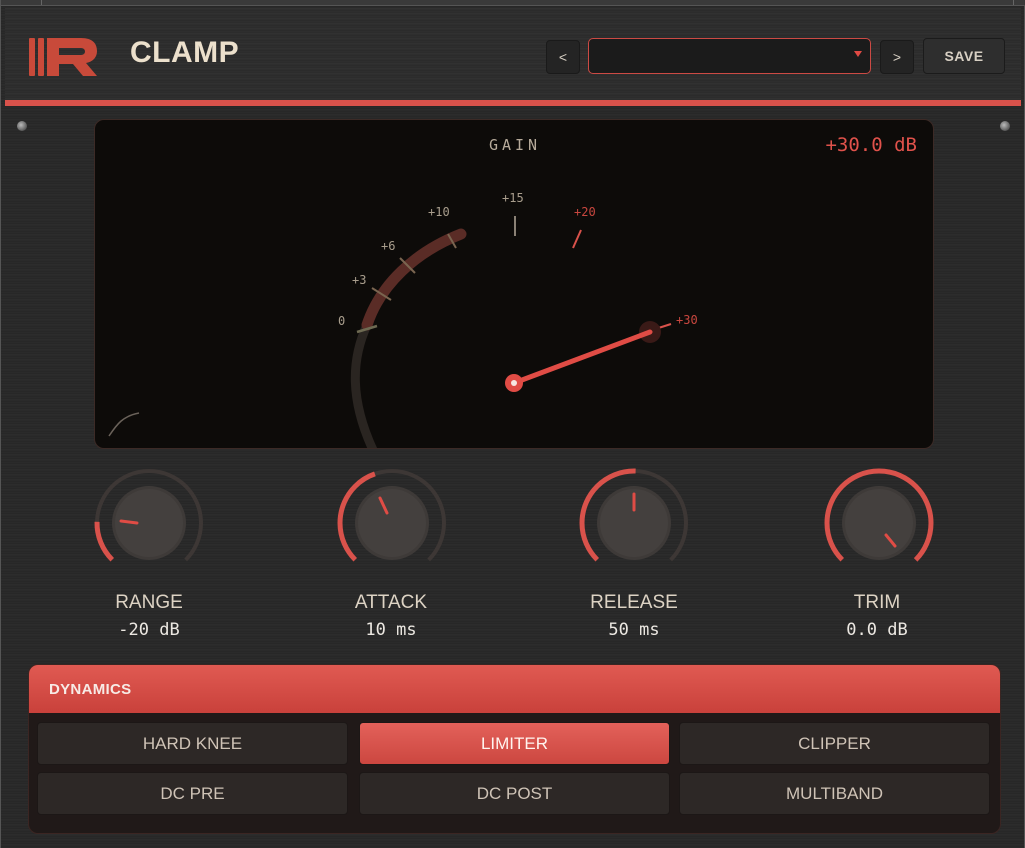 This screenshot has height=848, width=1025. I want to click on meter-needle, so click(582, 357).